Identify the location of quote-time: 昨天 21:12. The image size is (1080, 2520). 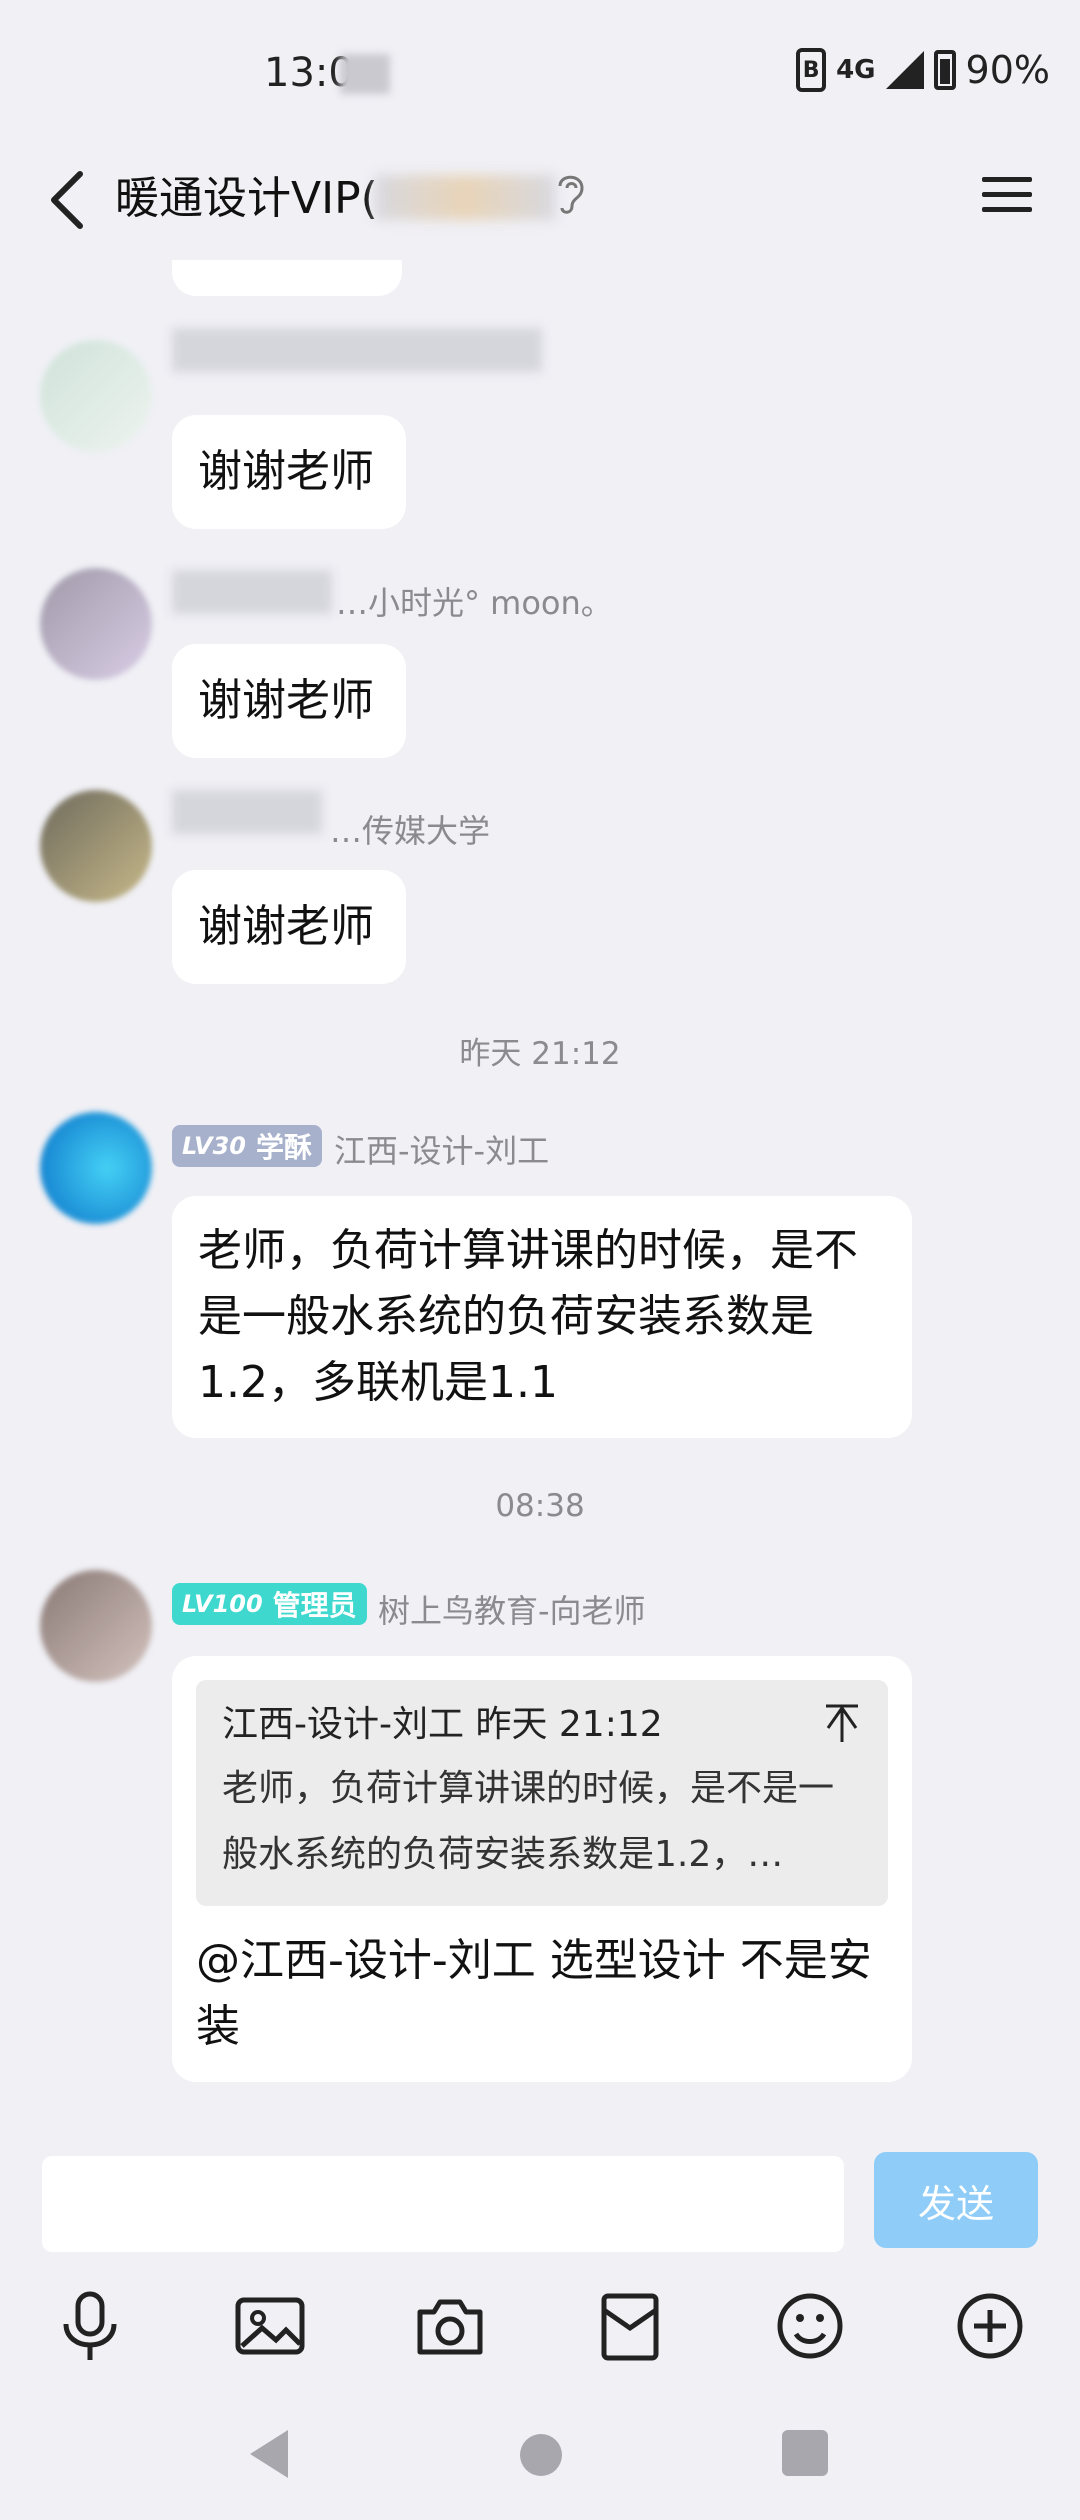
(569, 1724).